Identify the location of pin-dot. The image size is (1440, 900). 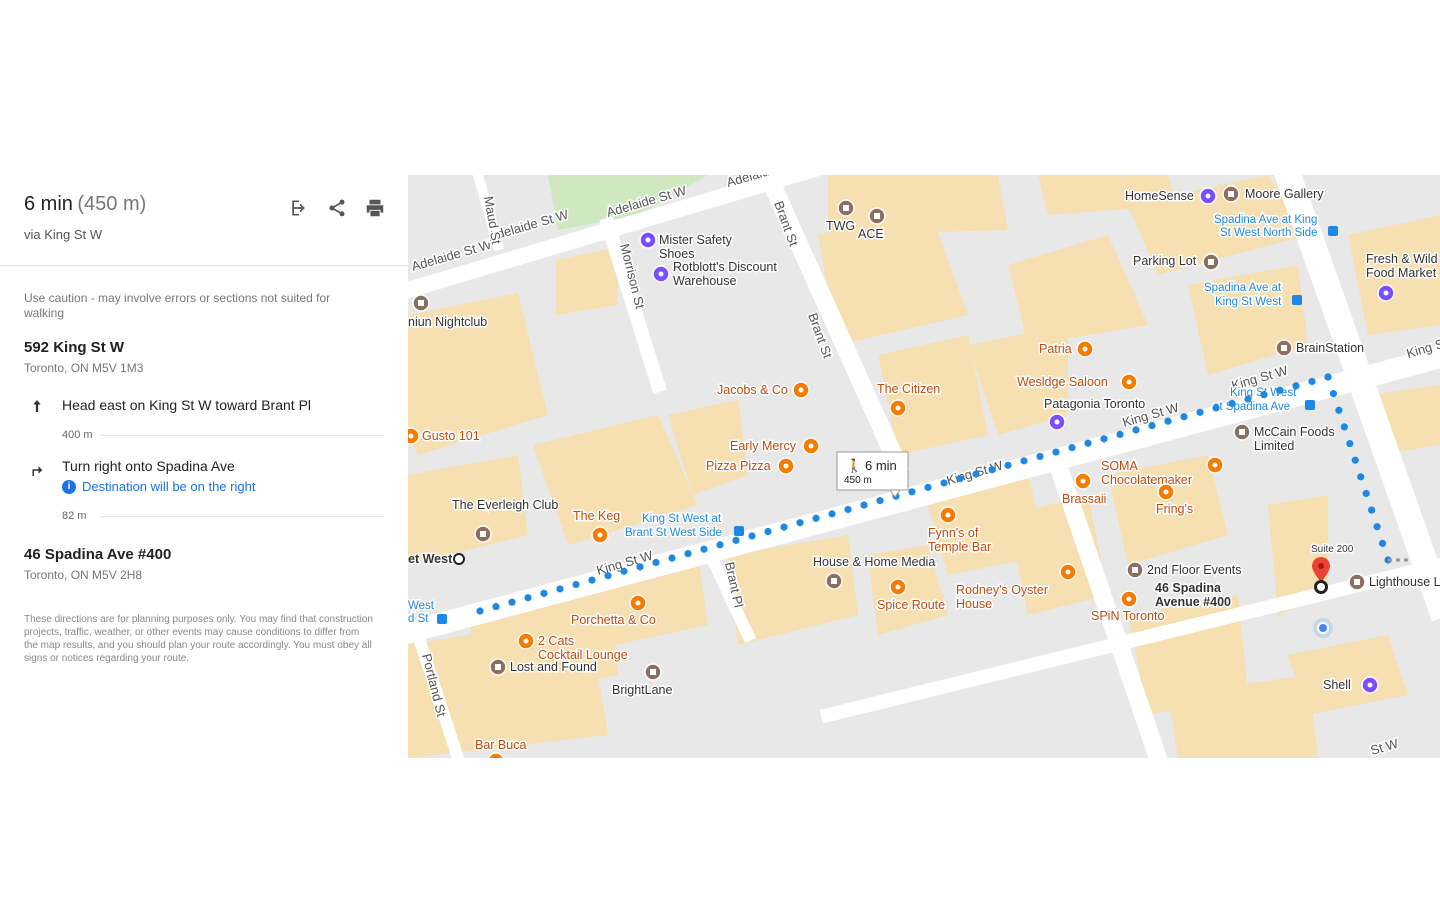
(1321, 566).